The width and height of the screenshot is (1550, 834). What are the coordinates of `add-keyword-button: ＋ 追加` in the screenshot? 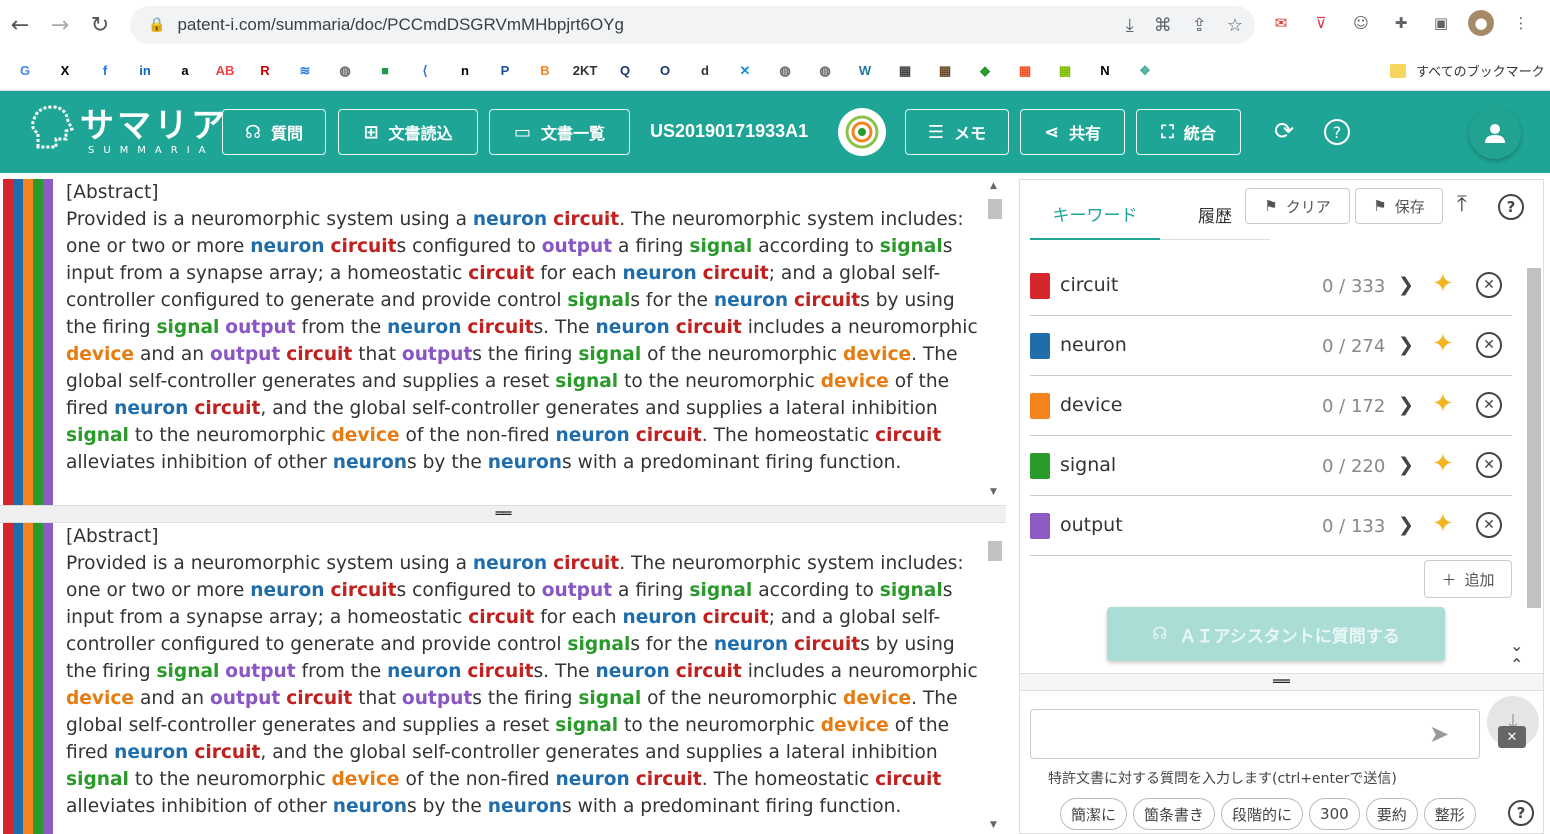 It's located at (1468, 579).